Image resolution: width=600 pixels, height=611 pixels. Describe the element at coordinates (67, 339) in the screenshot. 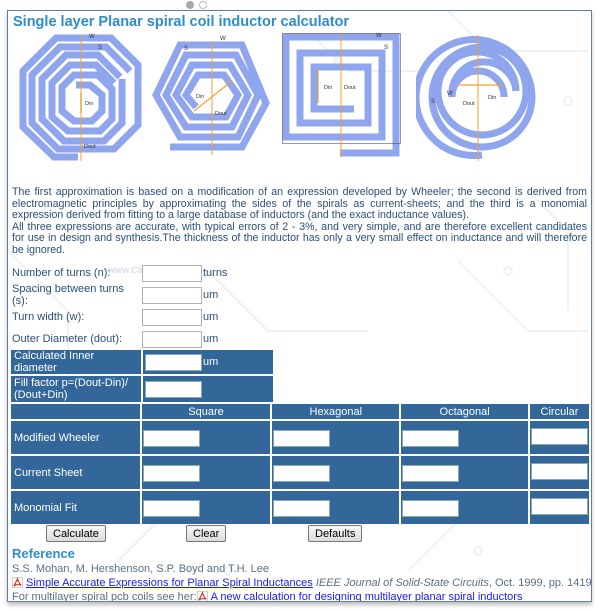

I see `outer-diameter-label: Outer Diameter (dout):` at that location.